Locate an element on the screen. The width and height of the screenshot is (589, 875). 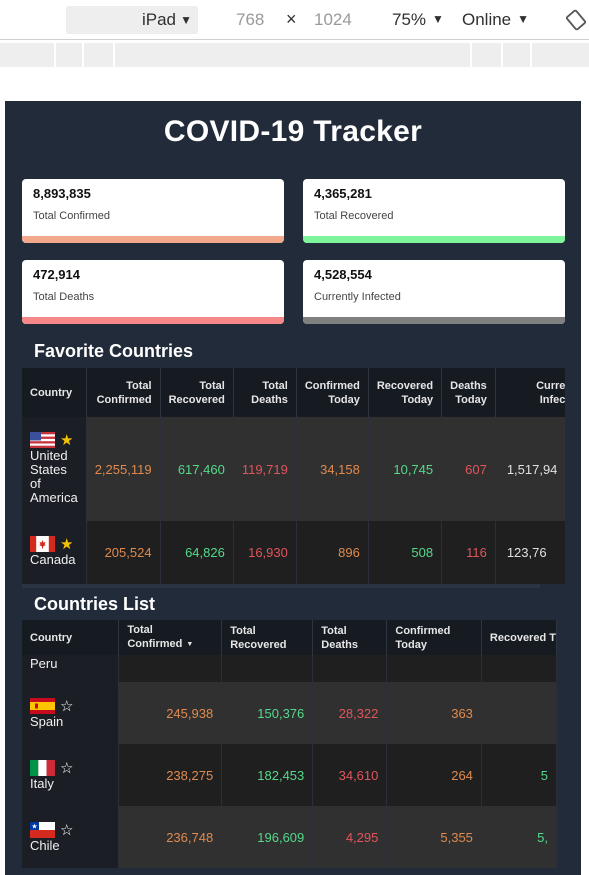
times-symbol: × is located at coordinates (291, 19).